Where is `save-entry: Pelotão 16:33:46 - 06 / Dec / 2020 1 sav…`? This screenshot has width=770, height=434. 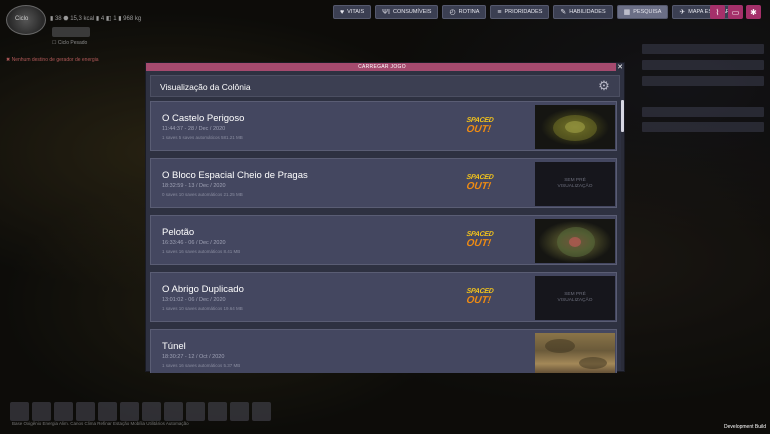 save-entry: Pelotão 16:33:46 - 06 / Dec / 2020 1 sav… is located at coordinates (383, 240).